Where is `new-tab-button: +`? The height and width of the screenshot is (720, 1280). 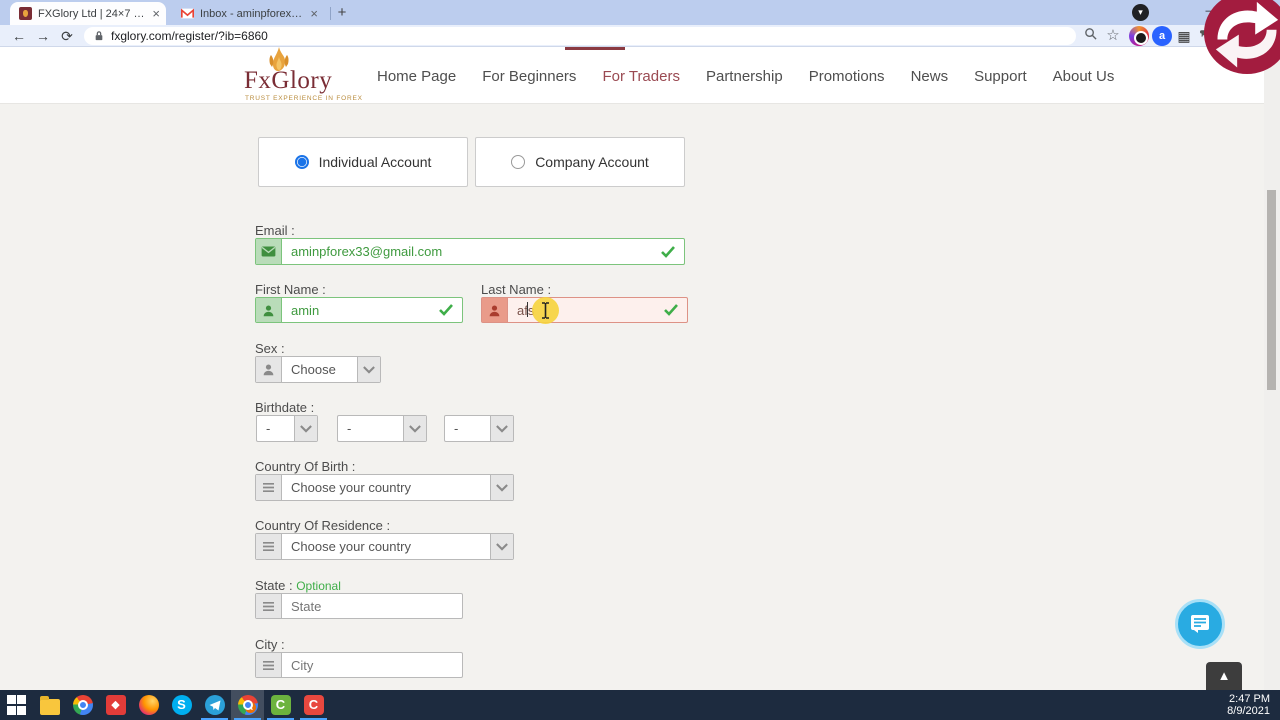
new-tab-button: + is located at coordinates (342, 13).